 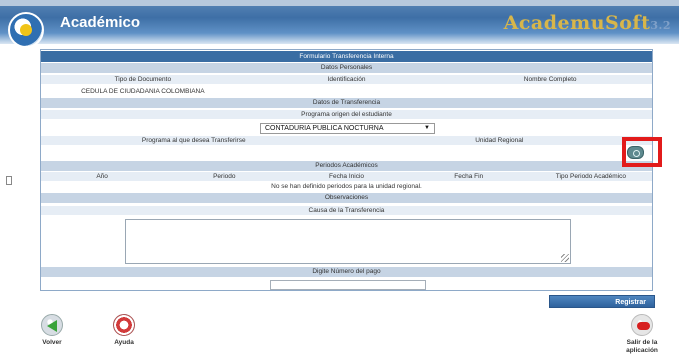 I want to click on ayuda-label: Ayuda, so click(x=124, y=342).